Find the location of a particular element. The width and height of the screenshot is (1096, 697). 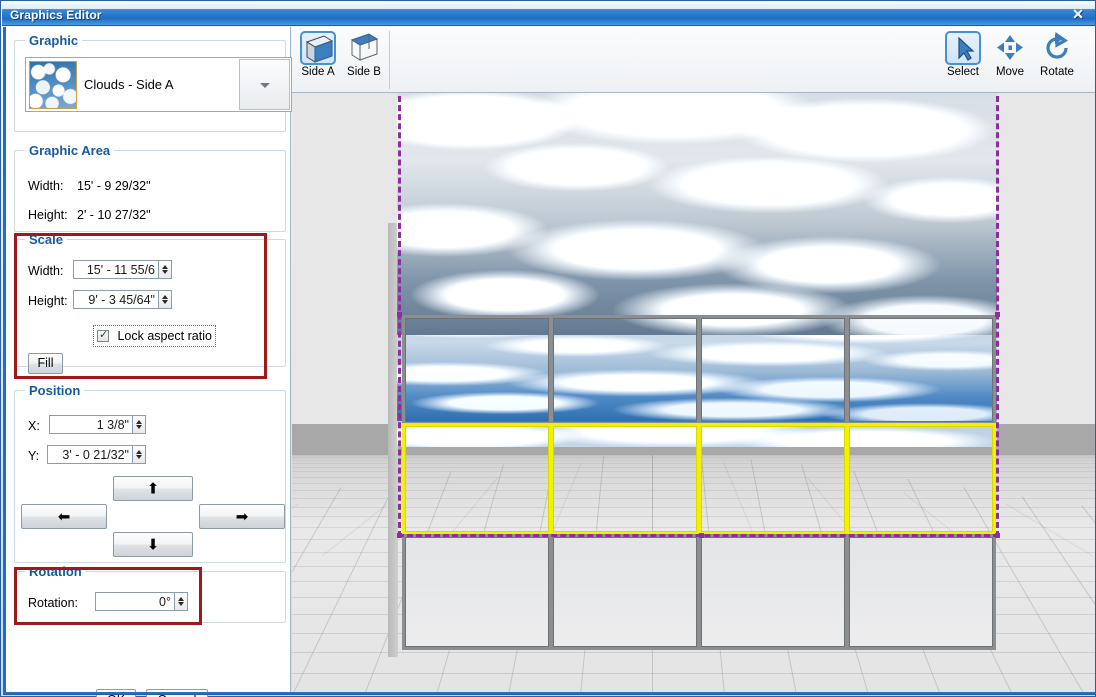

side-a-button: Side A is located at coordinates (318, 52).